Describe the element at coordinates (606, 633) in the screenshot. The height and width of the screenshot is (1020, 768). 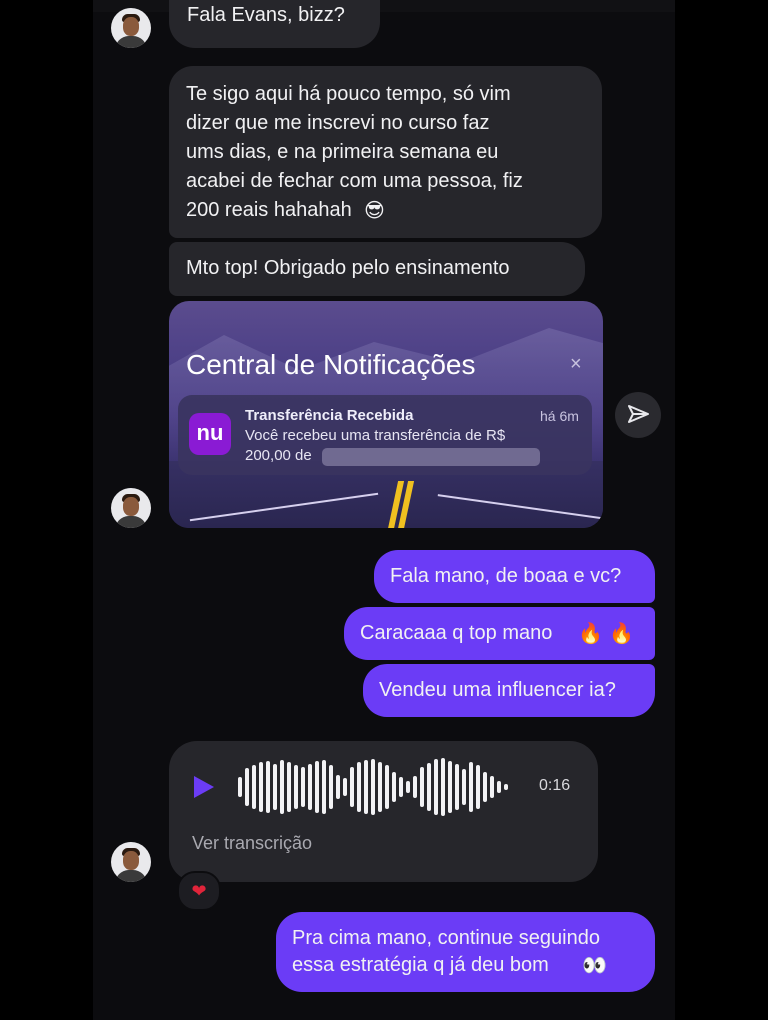
I see `fire-emoji-icon: 🔥 🔥` at that location.